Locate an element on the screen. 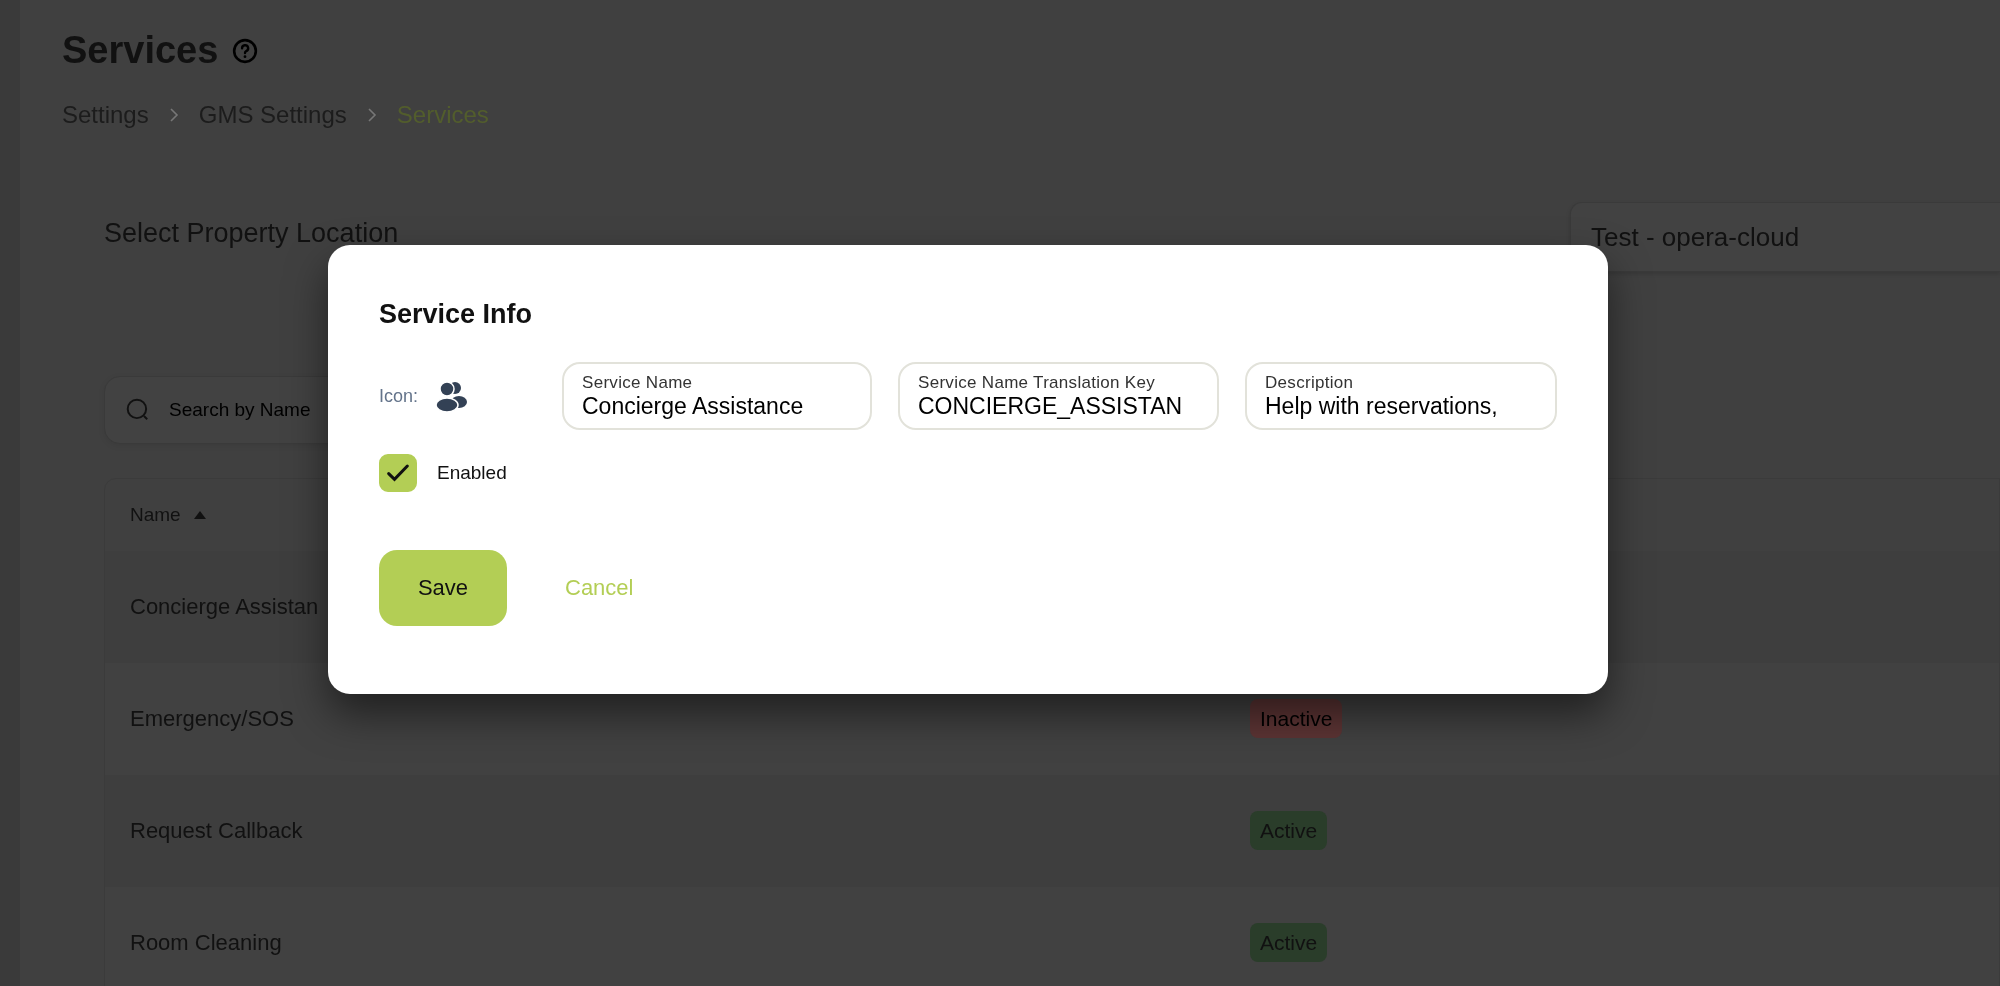  text-field: Service Name Concierge Assistance is located at coordinates (717, 396).